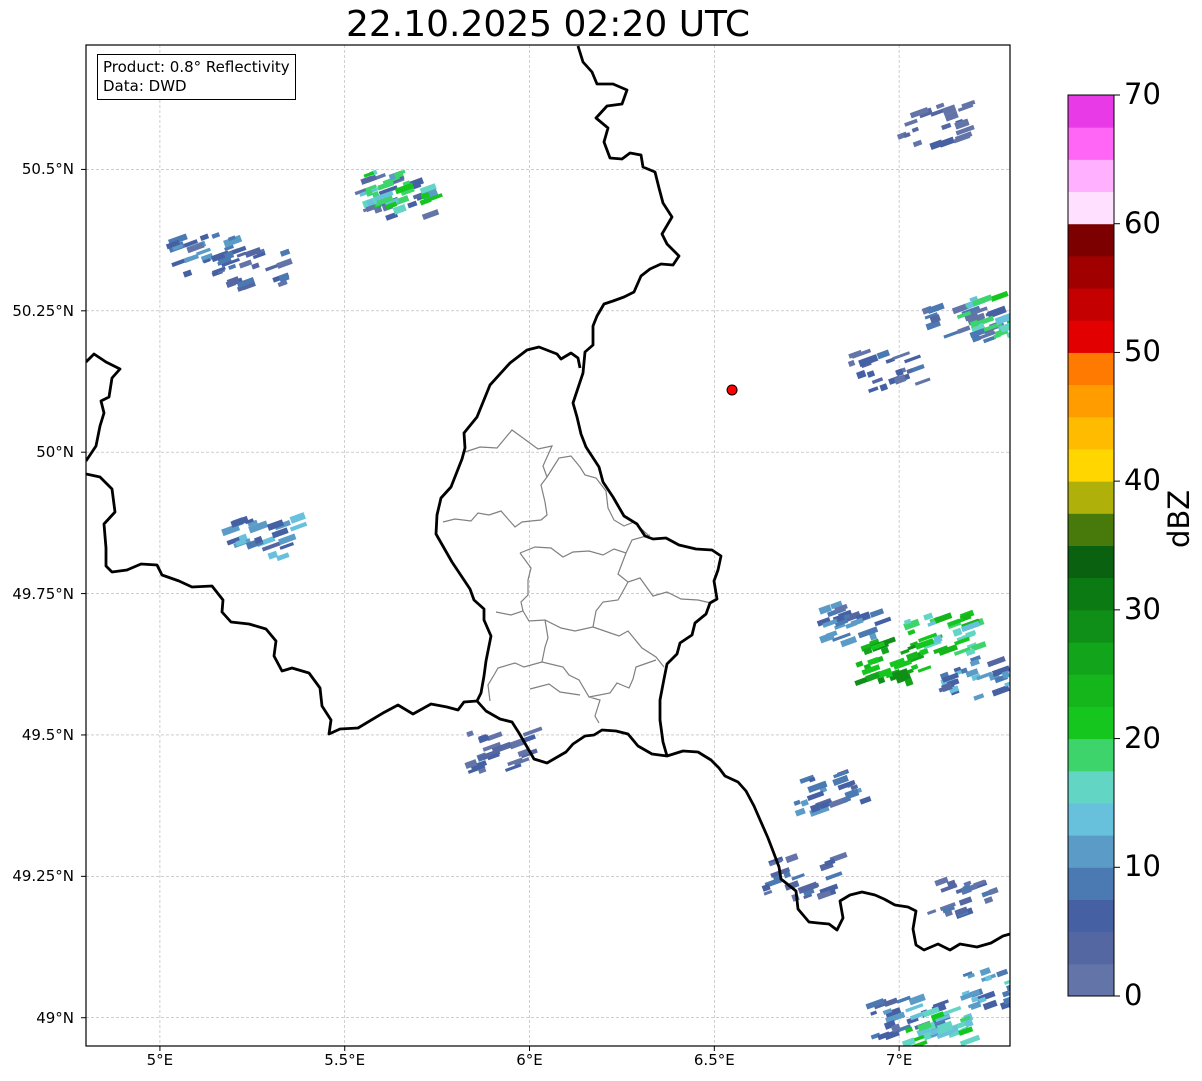  I want to click on colorbar-tick-label: 0, so click(1133, 995).